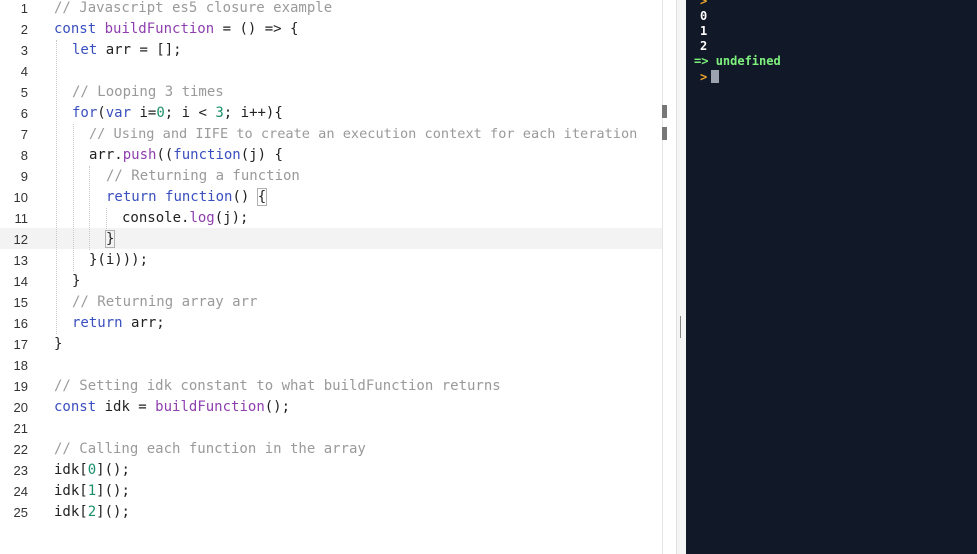  I want to click on method-name: log, so click(202, 218).